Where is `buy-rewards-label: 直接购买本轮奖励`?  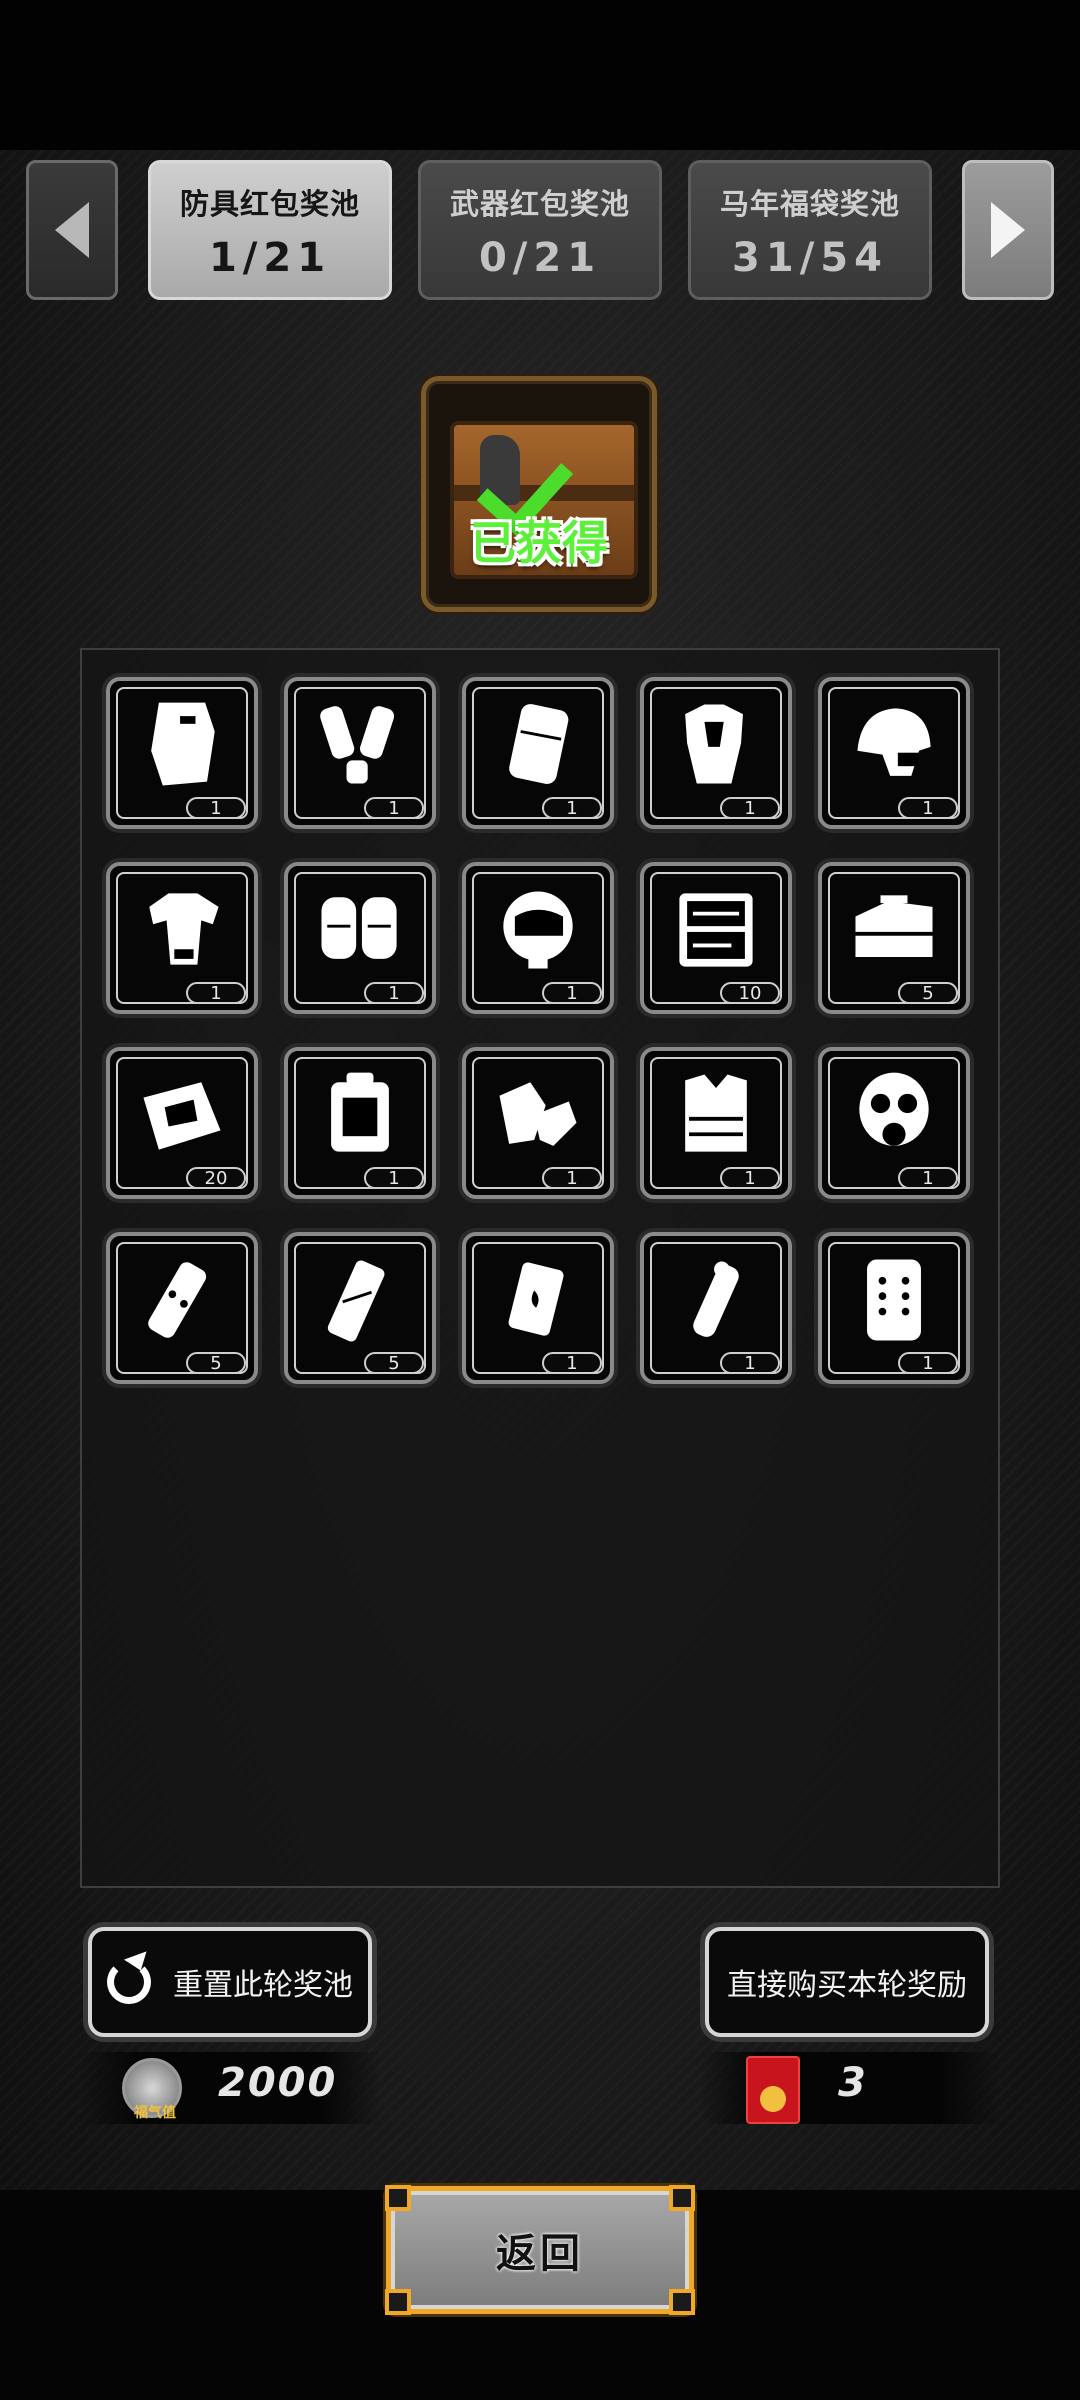 buy-rewards-label: 直接购买本轮奖励 is located at coordinates (847, 1985).